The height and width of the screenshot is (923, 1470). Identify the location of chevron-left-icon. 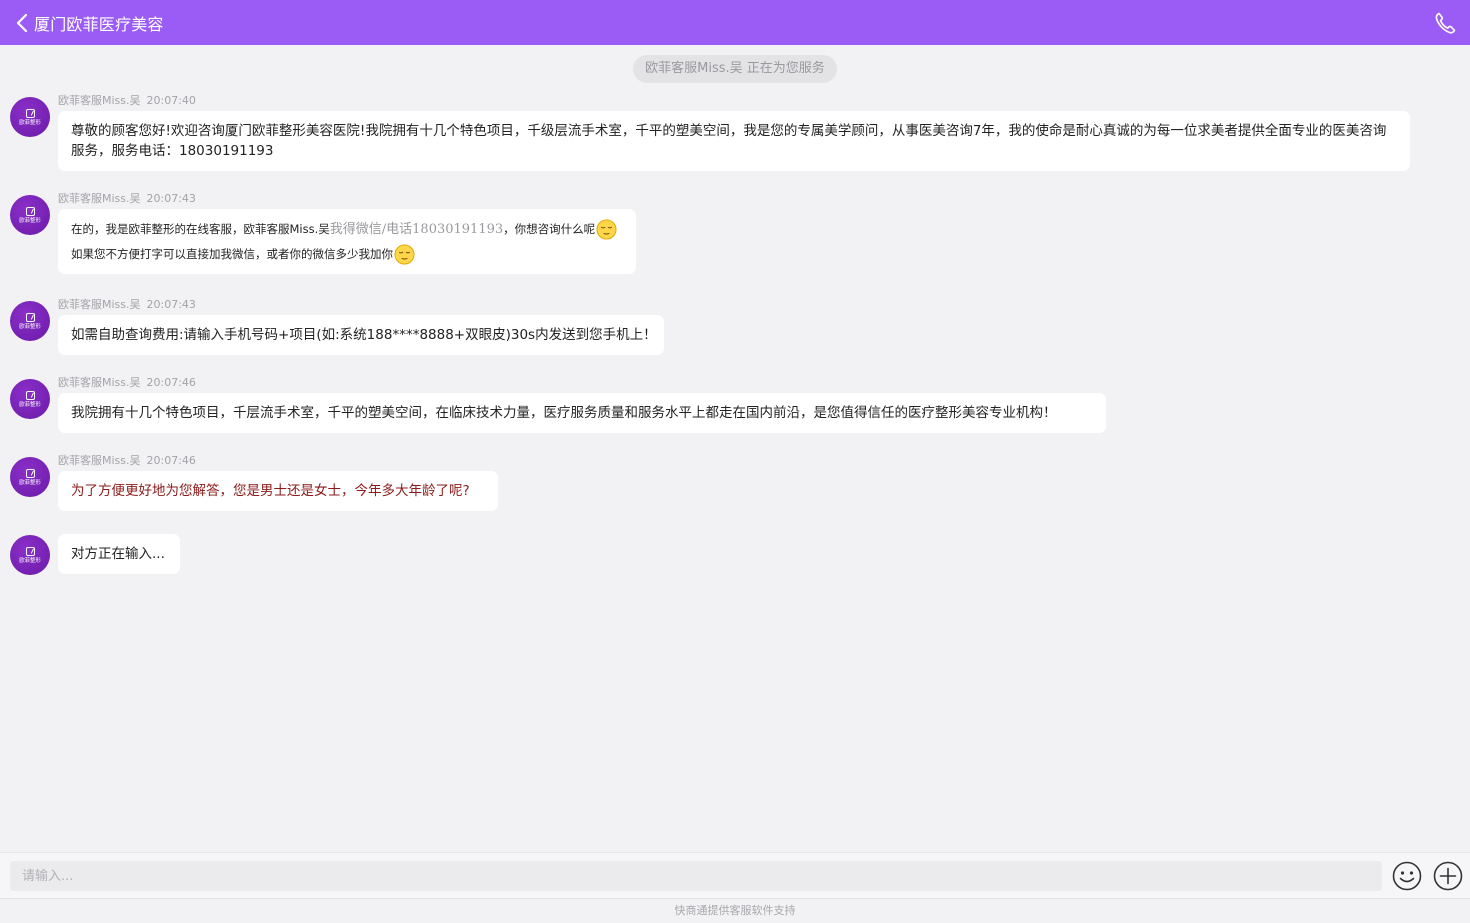
(22, 22).